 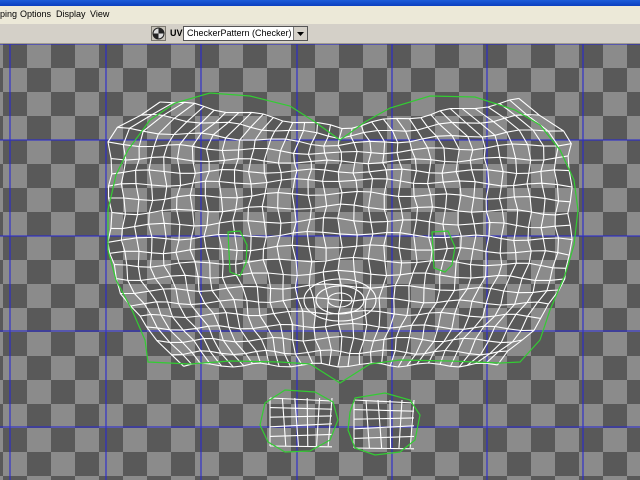 What do you see at coordinates (320, 15) in the screenshot?
I see `menu-bar: ping Options Display View` at bounding box center [320, 15].